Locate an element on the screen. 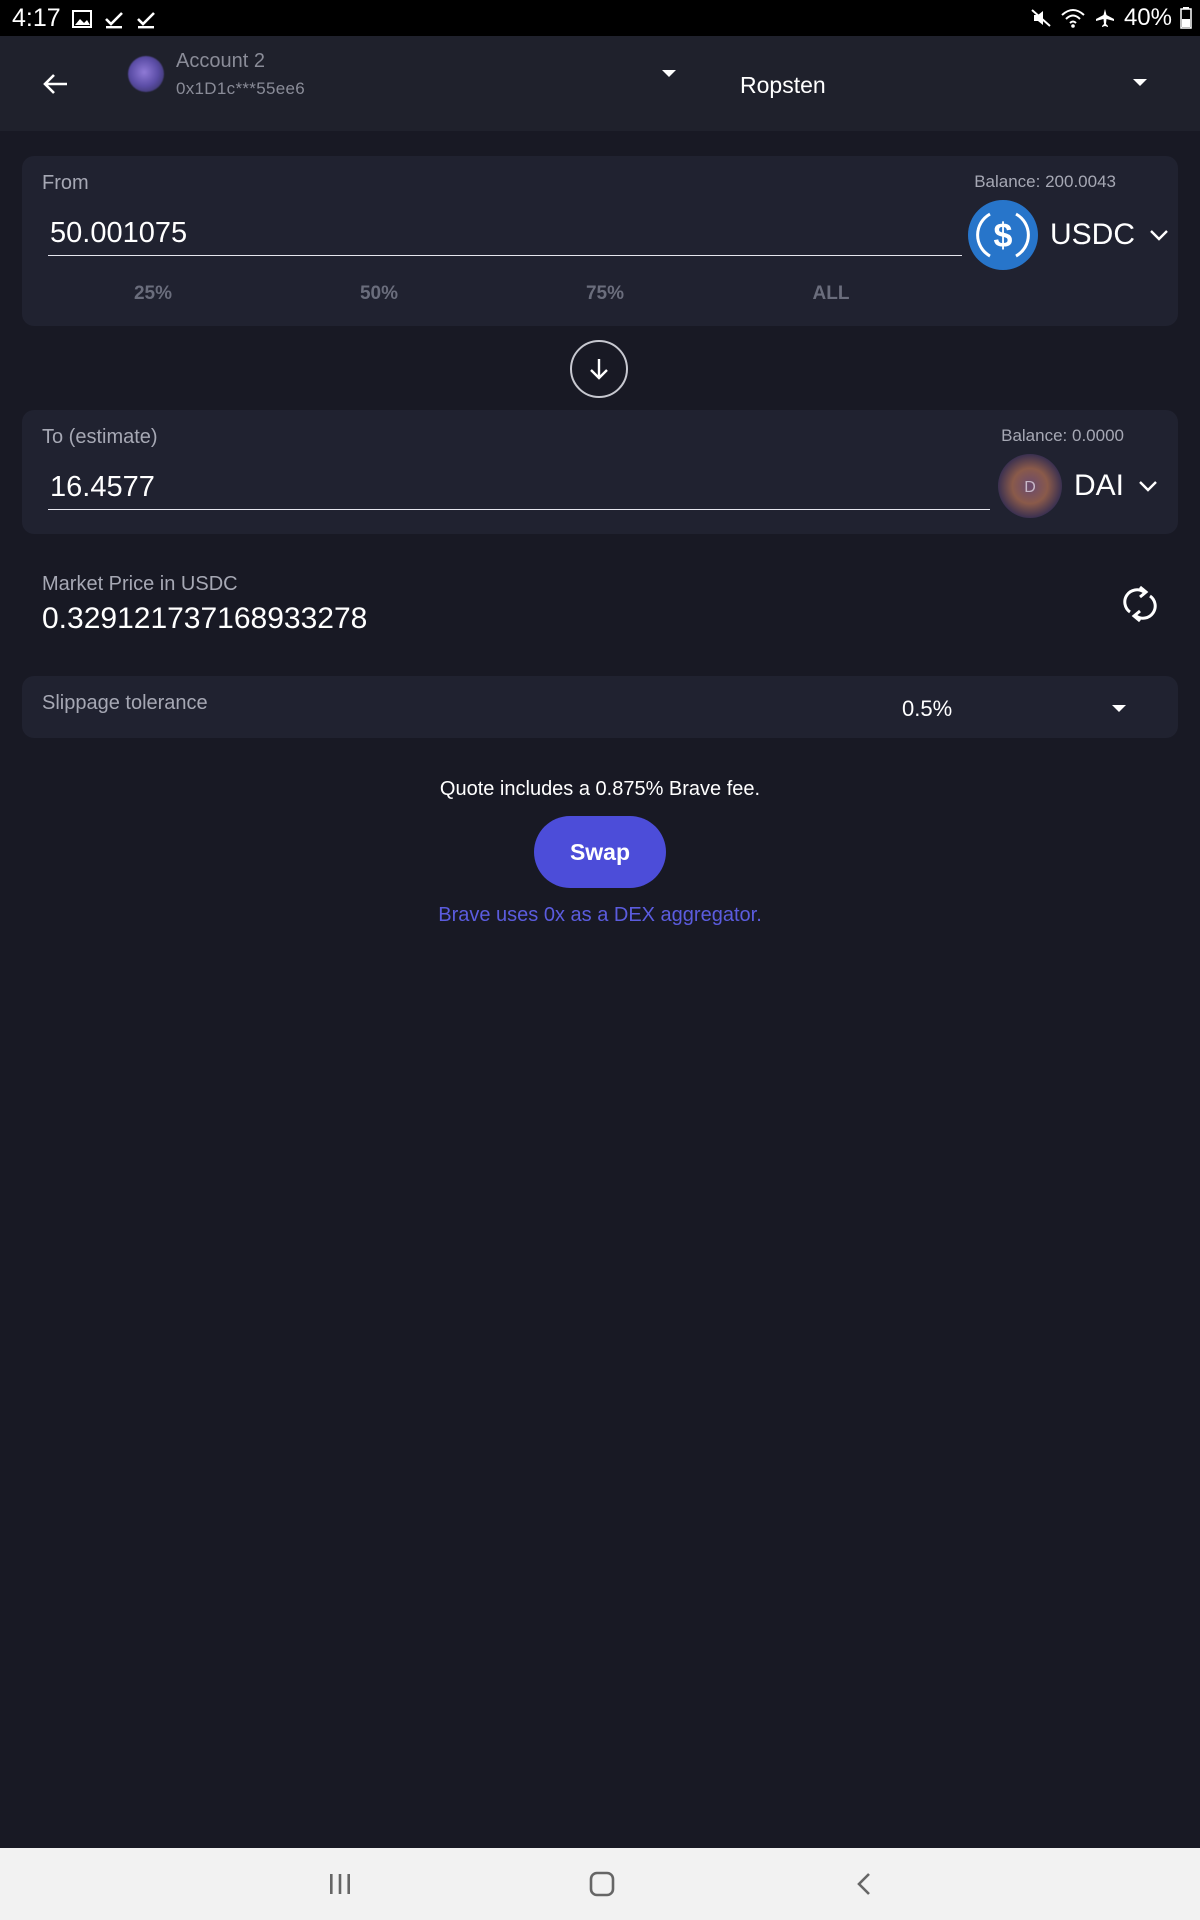 The image size is (1200, 1920). account-name: Account 2 is located at coordinates (220, 61).